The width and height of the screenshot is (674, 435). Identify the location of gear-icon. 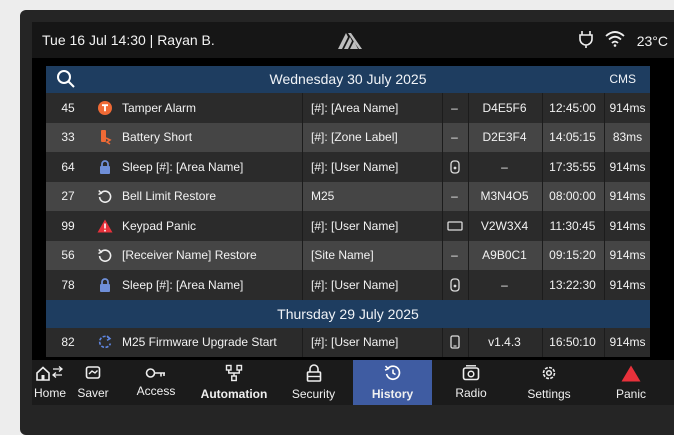
(549, 374).